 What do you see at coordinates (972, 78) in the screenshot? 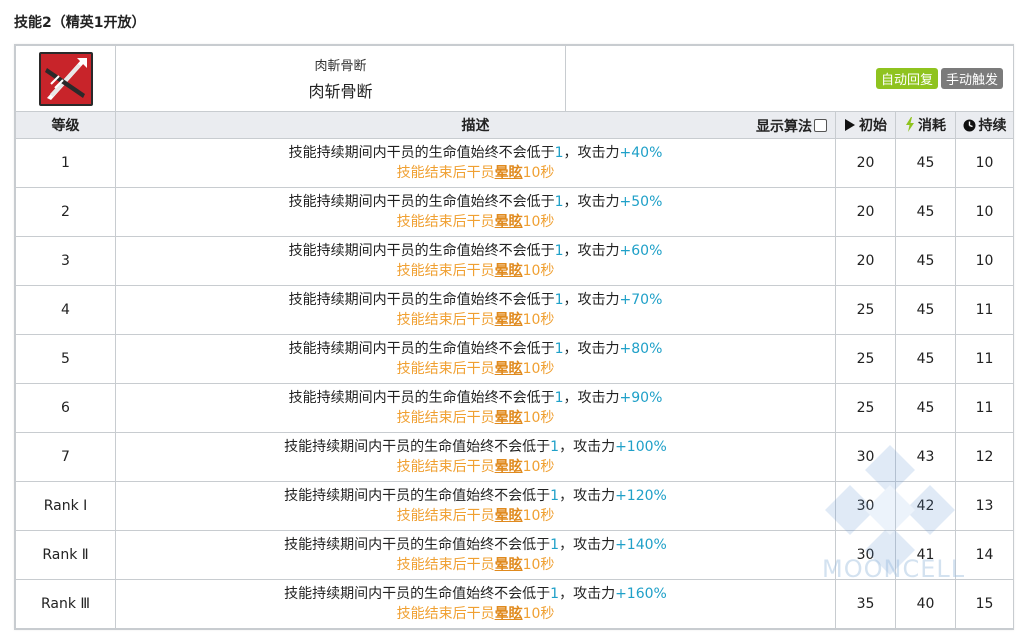
I see `tag-manual-trigger: 手动触发` at bounding box center [972, 78].